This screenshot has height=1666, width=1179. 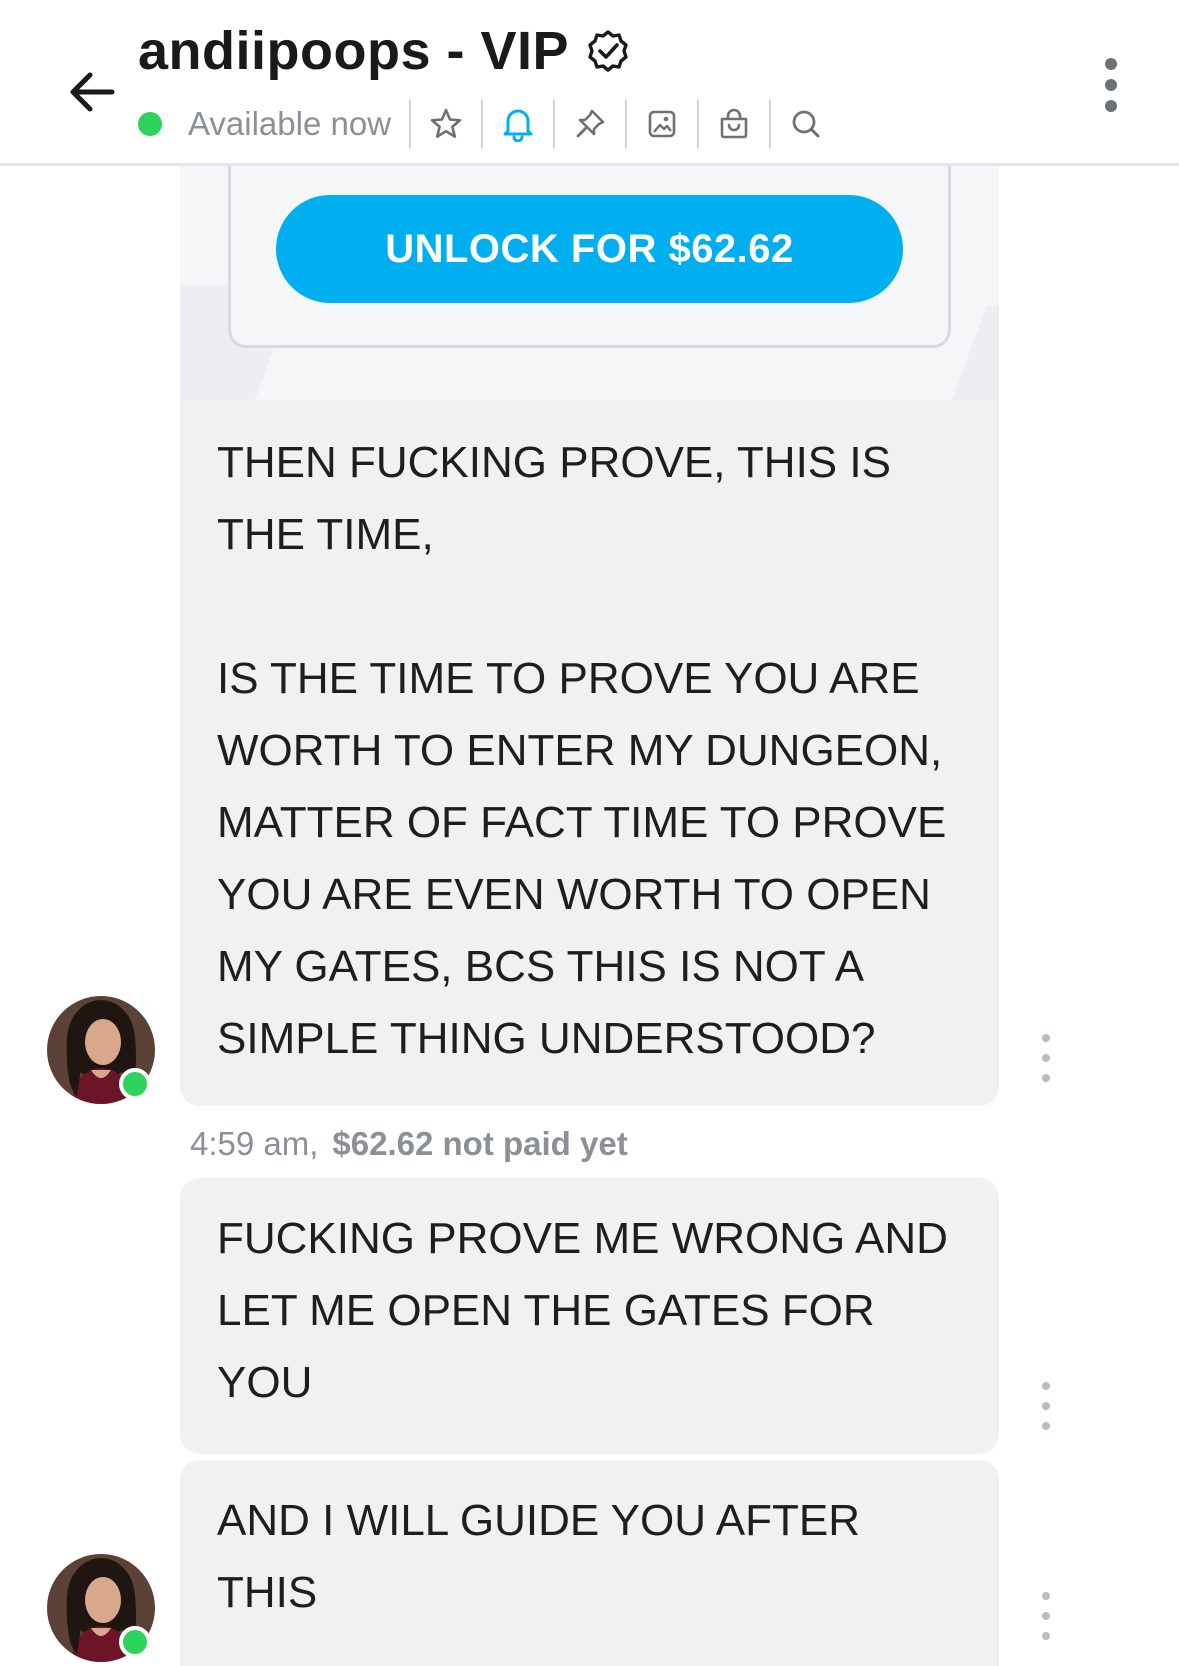 I want to click on bell-icon, so click(x=518, y=125).